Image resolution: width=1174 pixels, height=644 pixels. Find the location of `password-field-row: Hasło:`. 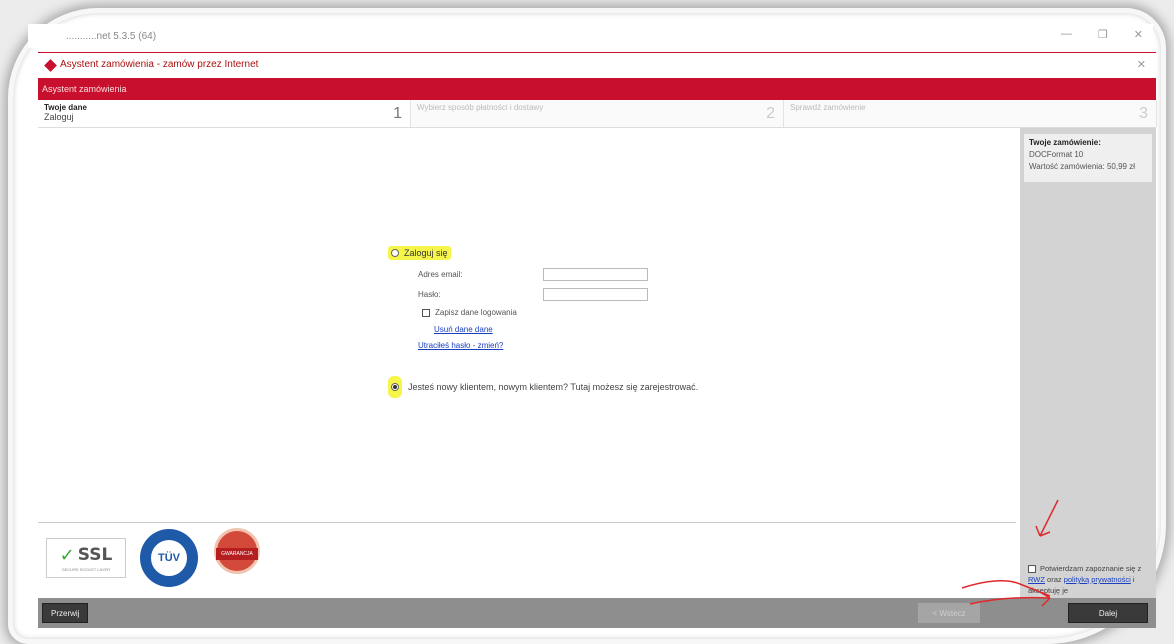

password-field-row: Hasło: is located at coordinates (553, 294).